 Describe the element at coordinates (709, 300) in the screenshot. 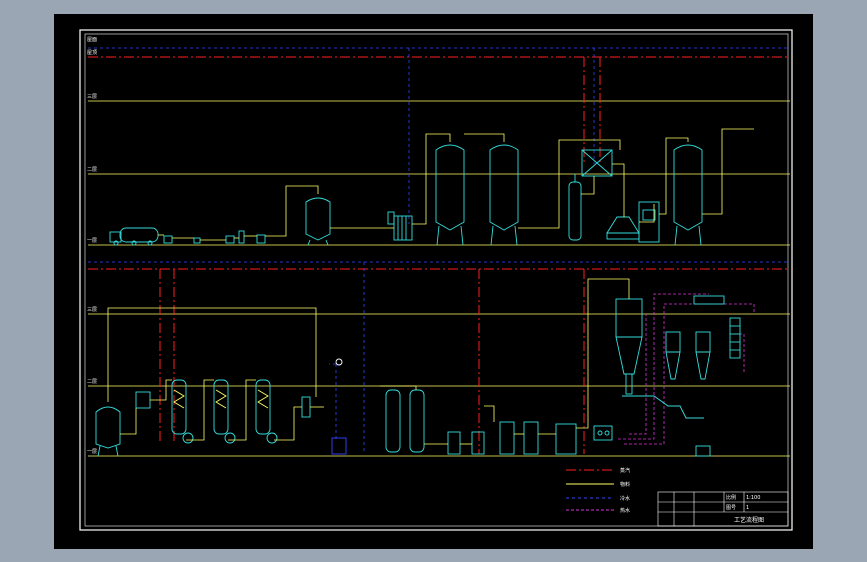

I see `air-heater-icon` at that location.